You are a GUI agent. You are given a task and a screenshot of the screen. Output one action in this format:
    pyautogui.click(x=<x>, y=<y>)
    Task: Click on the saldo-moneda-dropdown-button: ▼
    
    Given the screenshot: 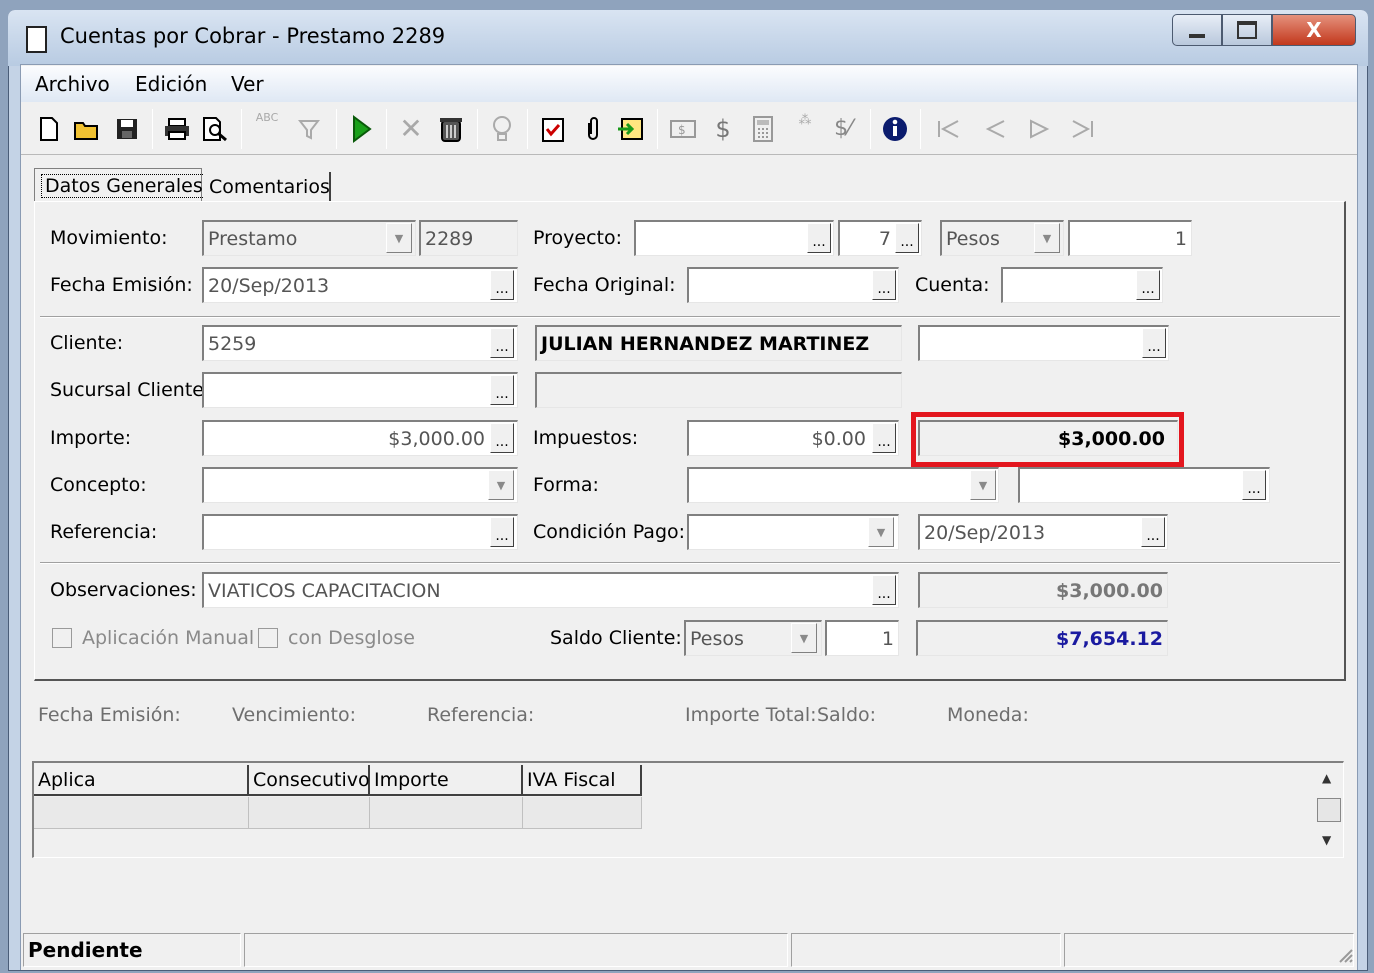 What is the action you would take?
    pyautogui.click(x=804, y=638)
    